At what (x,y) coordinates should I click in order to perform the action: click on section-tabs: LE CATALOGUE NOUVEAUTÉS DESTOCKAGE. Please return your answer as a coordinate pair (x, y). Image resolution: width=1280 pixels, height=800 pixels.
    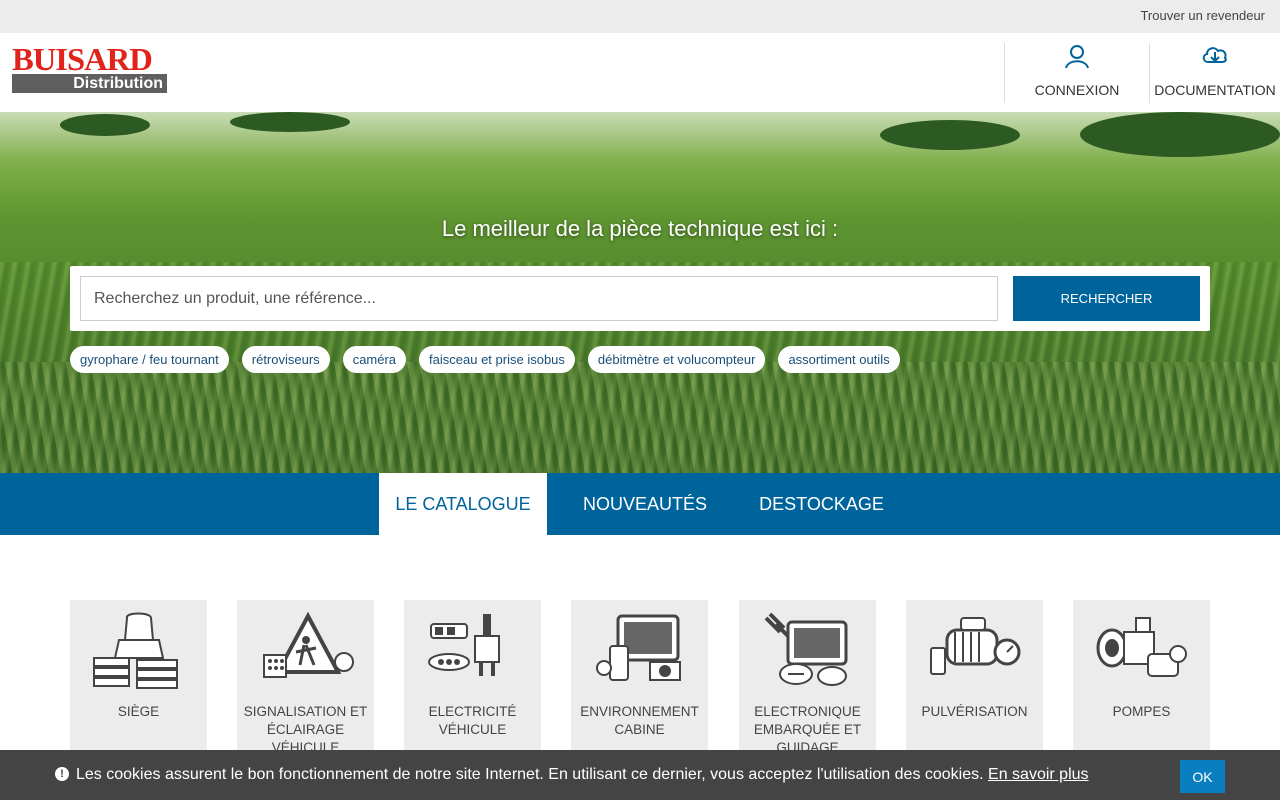
    Looking at the image, I should click on (640, 504).